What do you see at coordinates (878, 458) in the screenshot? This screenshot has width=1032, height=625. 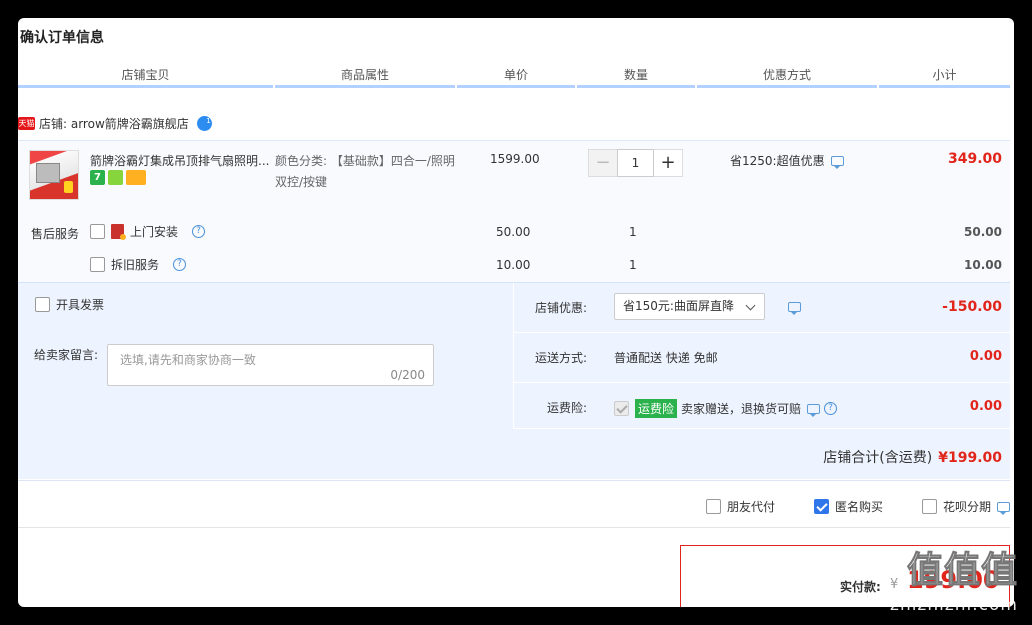 I see `shop-total-label: 店铺合计(含运费)` at bounding box center [878, 458].